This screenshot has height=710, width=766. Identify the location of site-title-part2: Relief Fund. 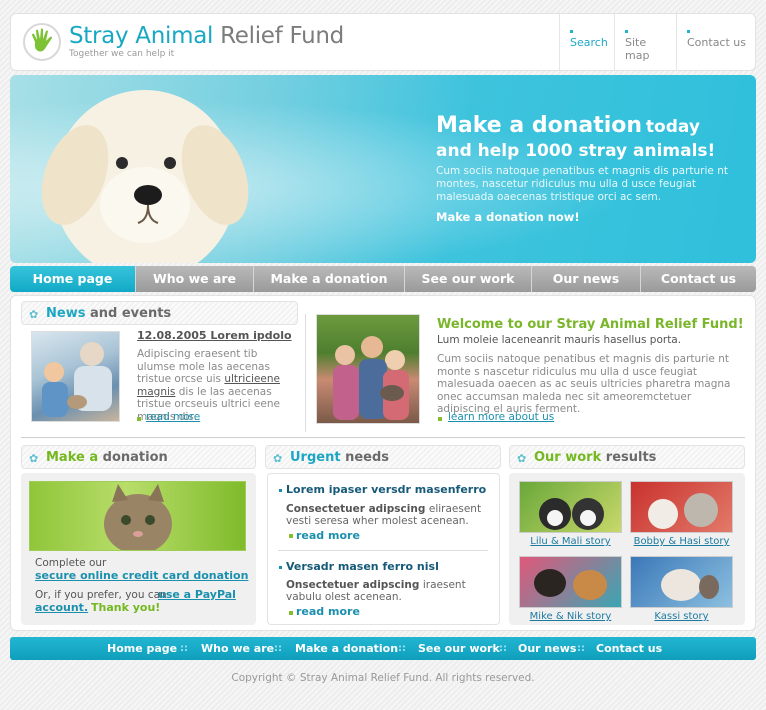
(282, 36).